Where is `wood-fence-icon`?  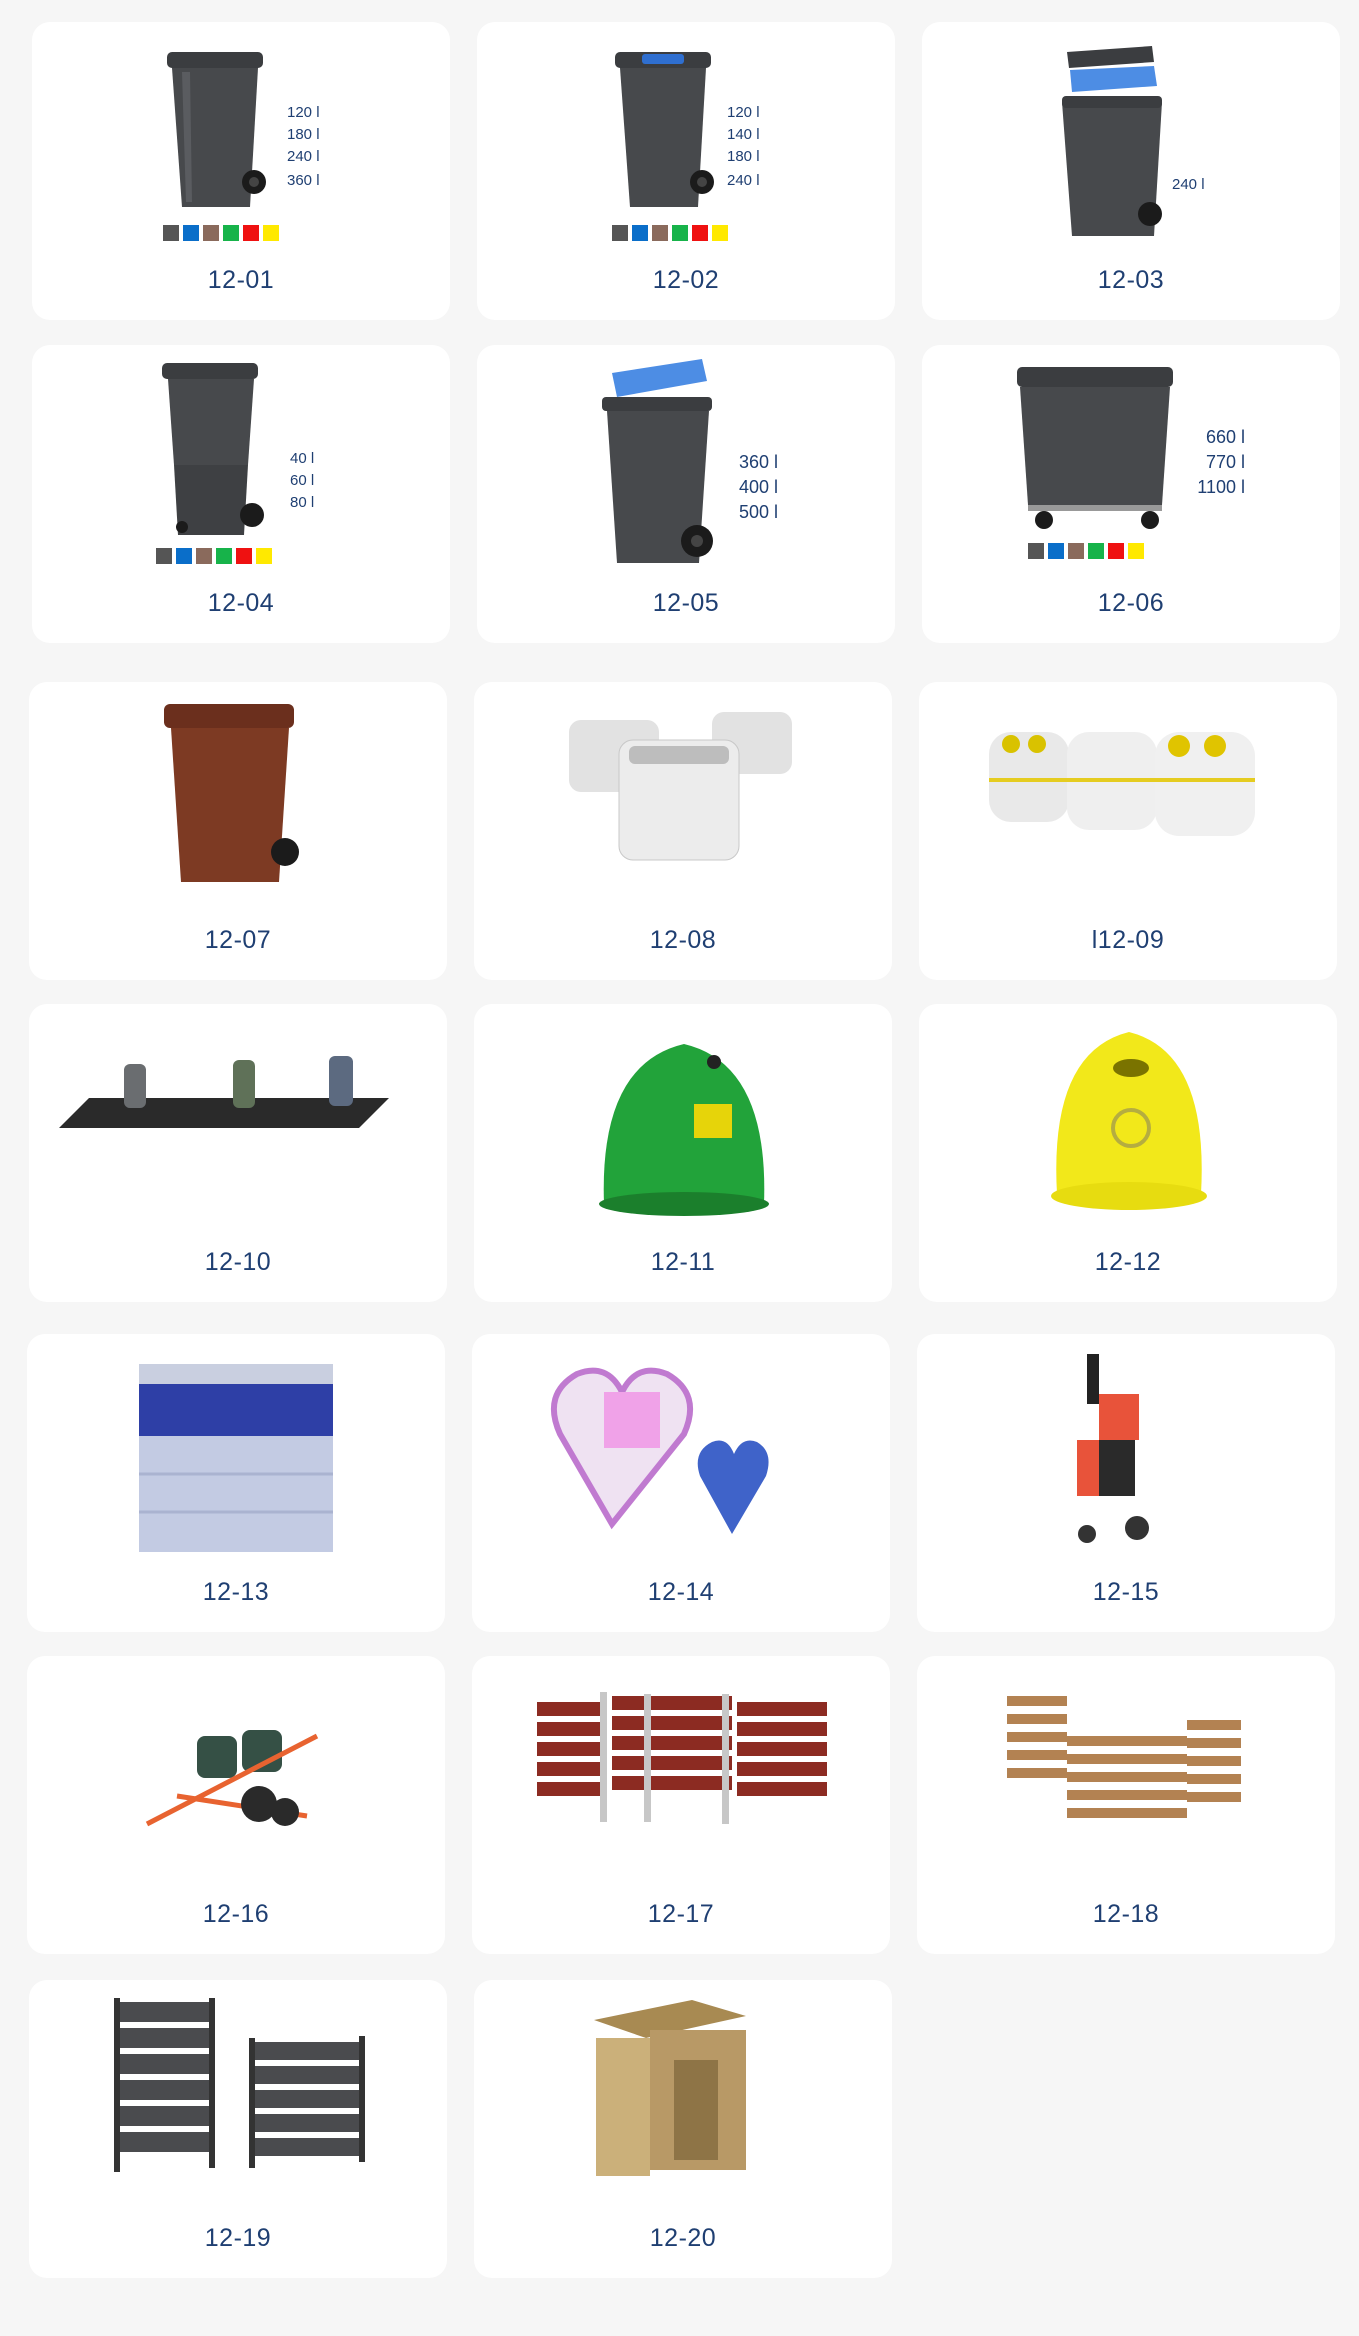 wood-fence-icon is located at coordinates (1124, 1757).